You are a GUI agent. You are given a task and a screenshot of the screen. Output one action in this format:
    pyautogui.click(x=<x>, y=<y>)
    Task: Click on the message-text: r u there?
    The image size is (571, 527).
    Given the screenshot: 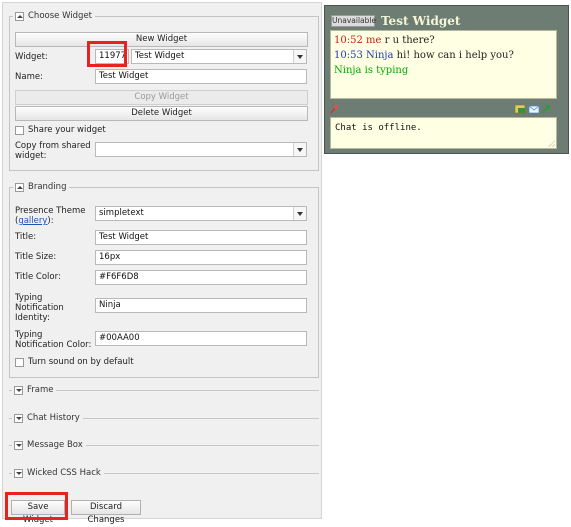 What is the action you would take?
    pyautogui.click(x=409, y=40)
    